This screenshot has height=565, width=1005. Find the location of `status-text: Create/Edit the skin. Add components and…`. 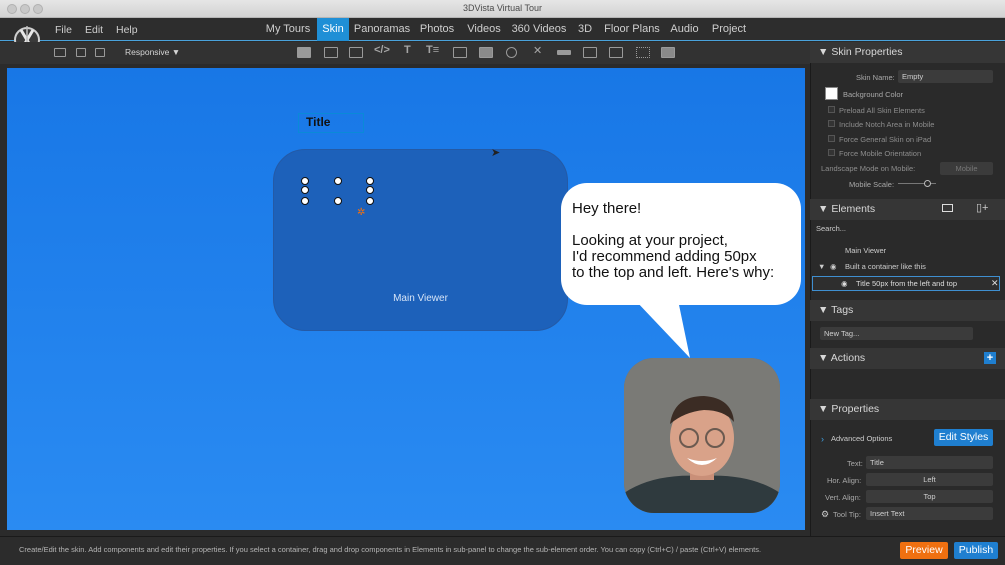

status-text: Create/Edit the skin. Add components and… is located at coordinates (390, 549).